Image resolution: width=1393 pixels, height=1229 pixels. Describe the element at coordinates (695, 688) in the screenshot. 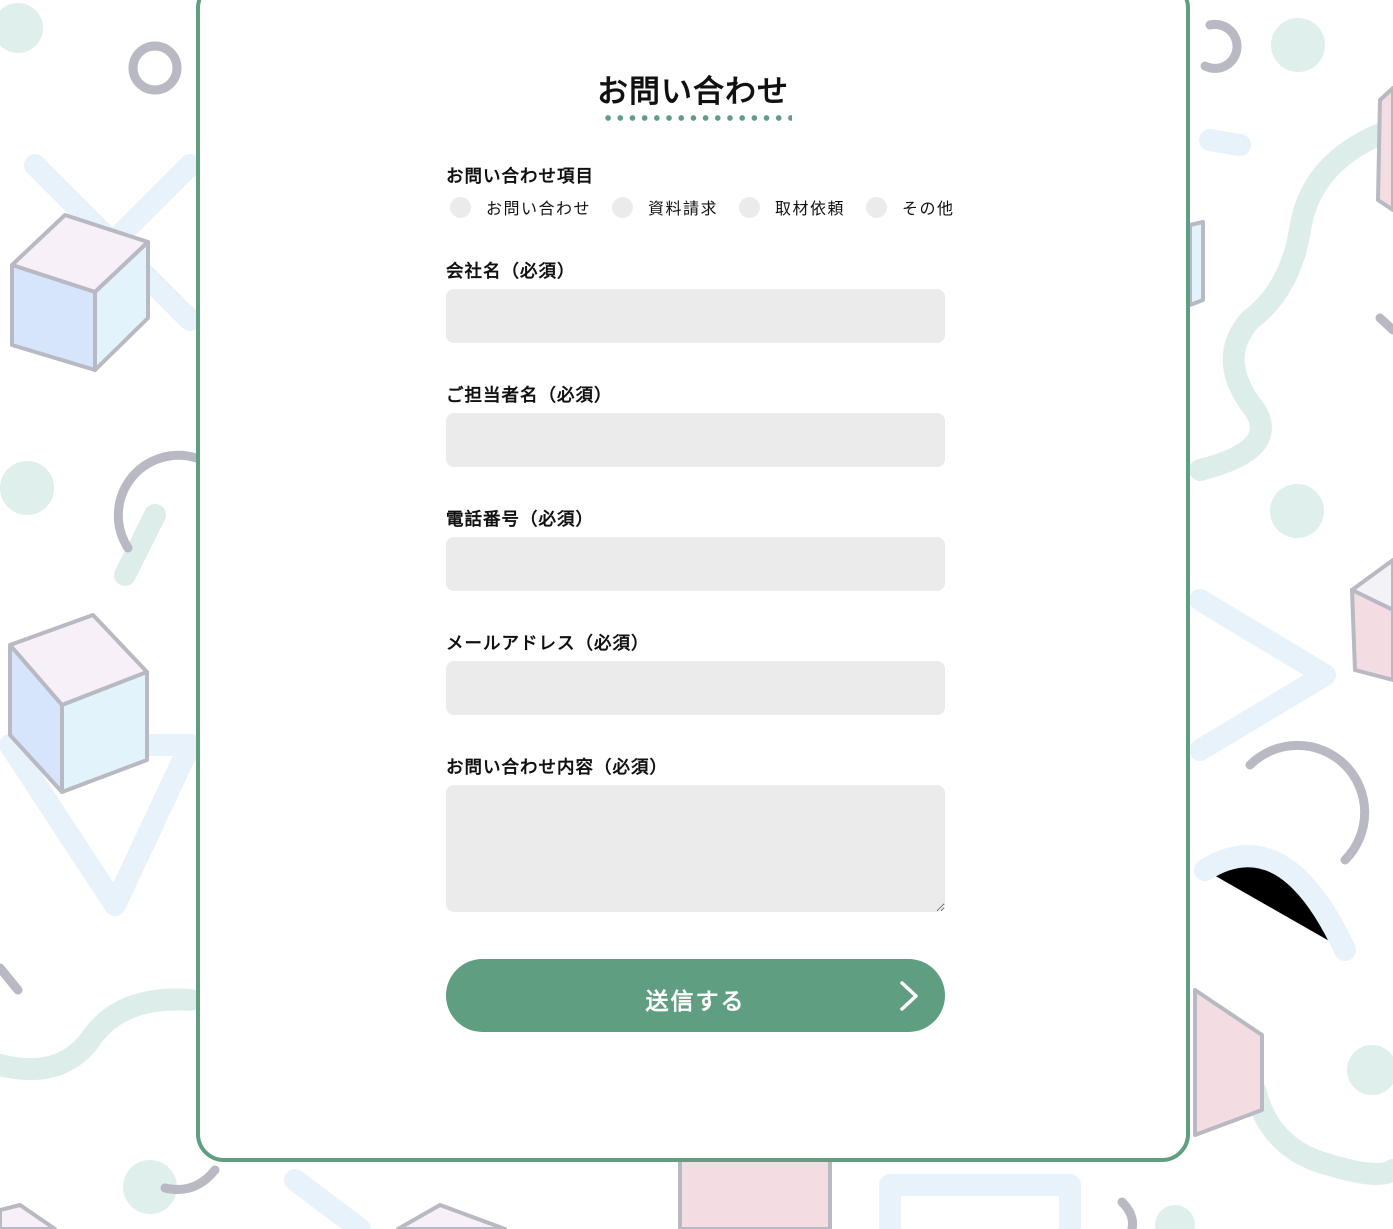

I see `email-input` at that location.